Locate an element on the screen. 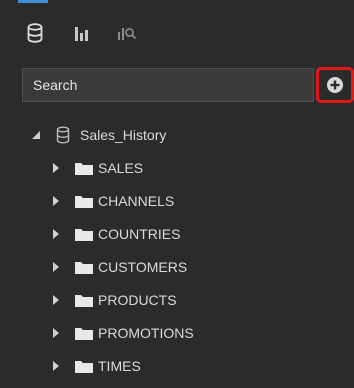 The image size is (354, 388). tree-item-channels: CHANNELS is located at coordinates (111, 201).